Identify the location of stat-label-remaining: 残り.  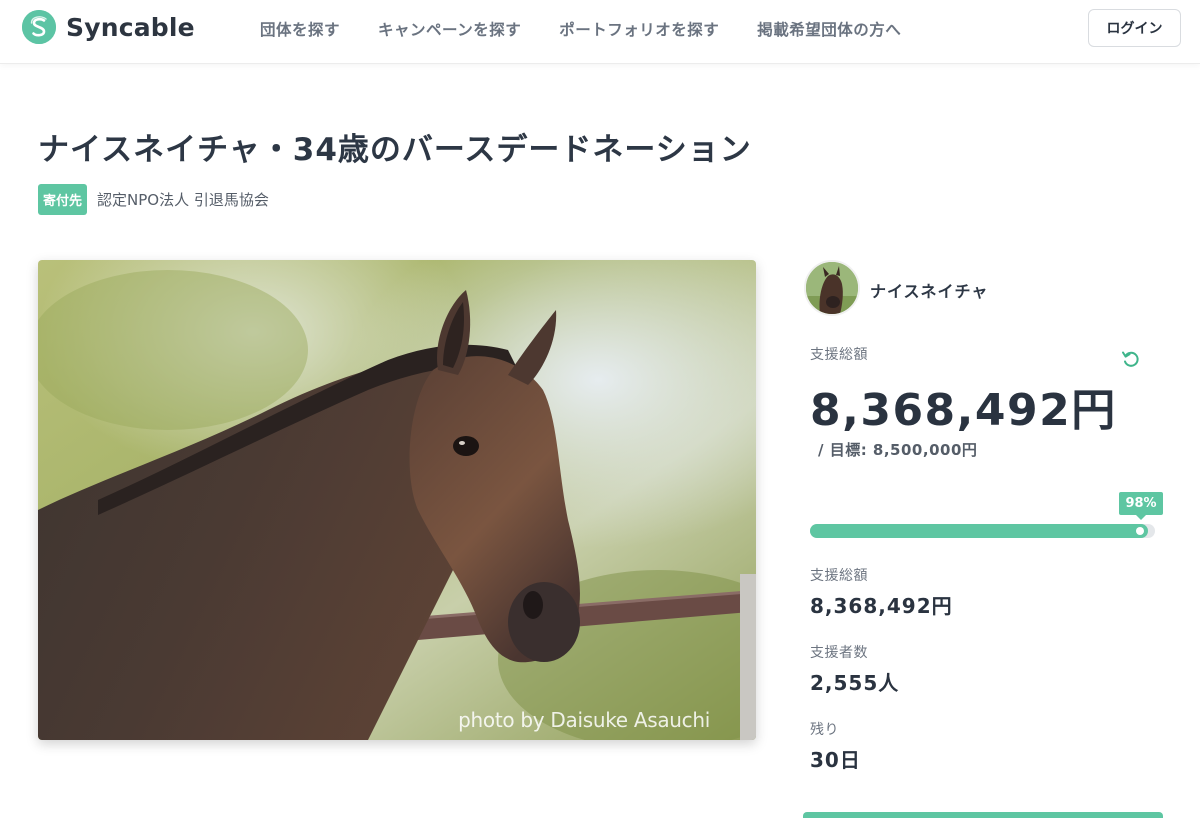
(824, 730).